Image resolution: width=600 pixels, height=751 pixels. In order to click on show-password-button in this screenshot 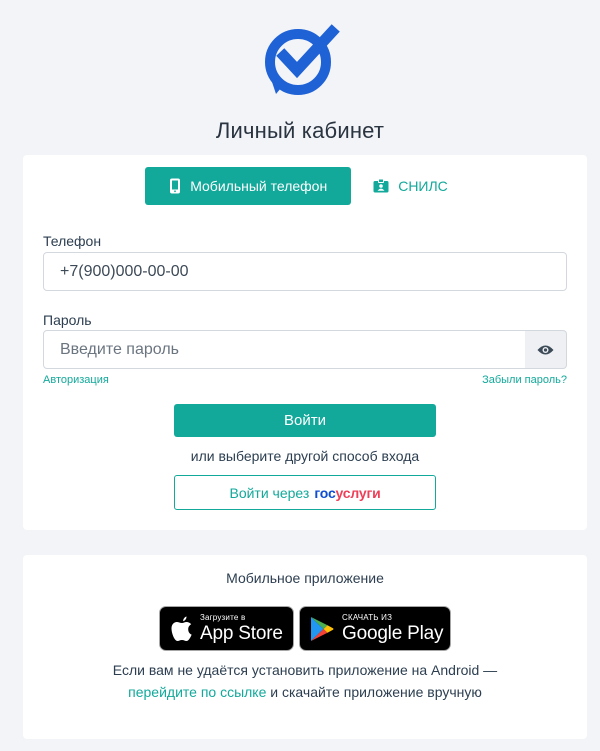, I will do `click(546, 349)`.